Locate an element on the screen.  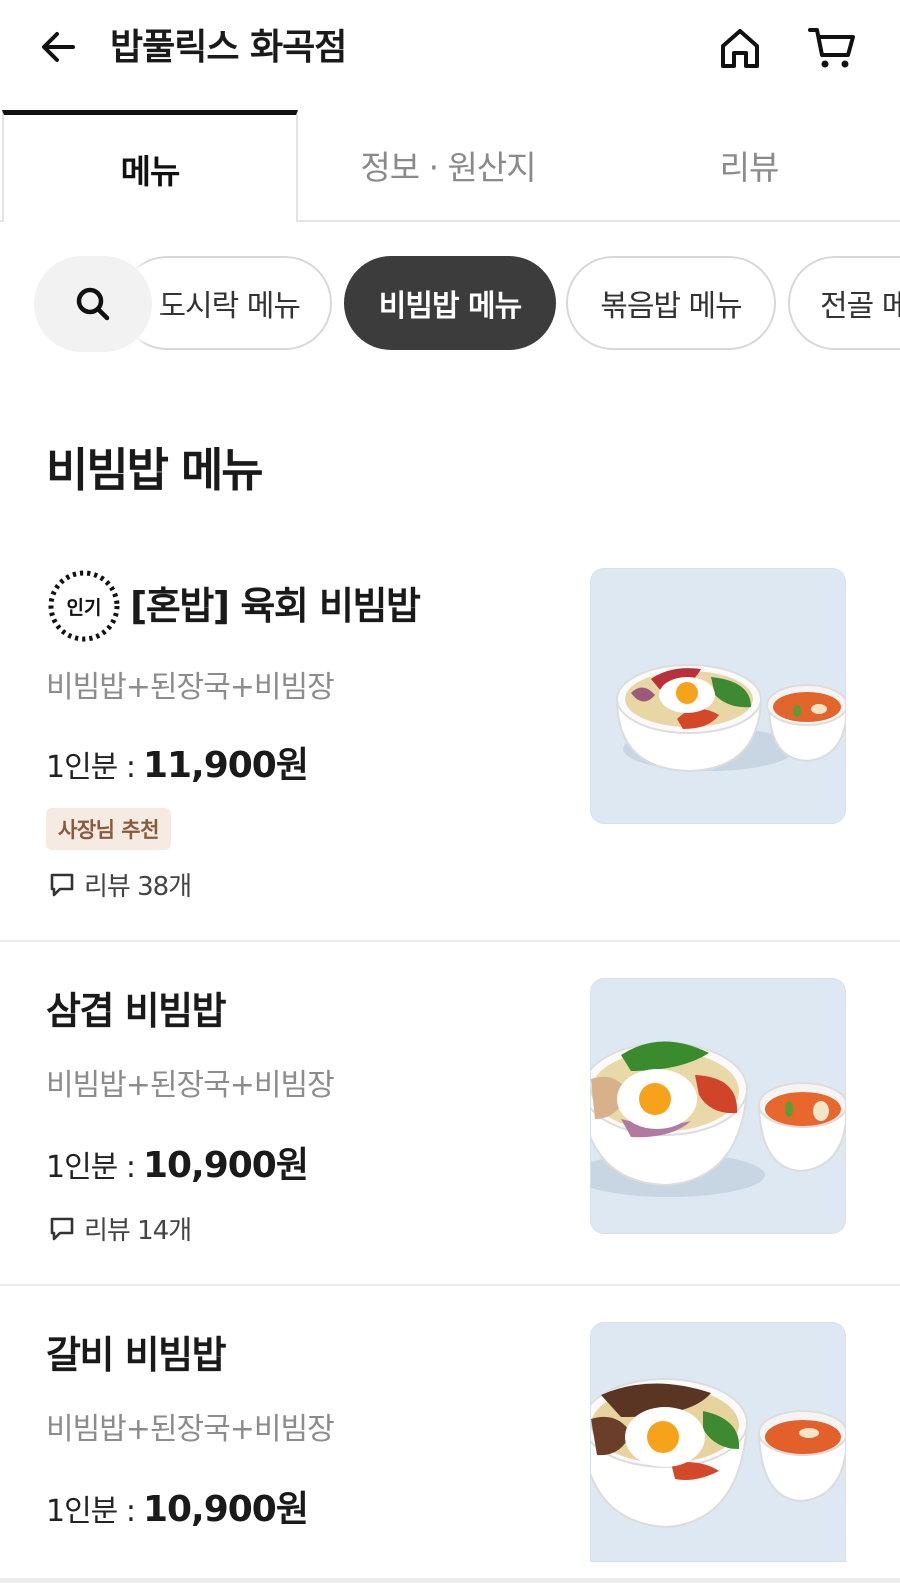
tab-reviews: 리뷰 is located at coordinates (749, 165).